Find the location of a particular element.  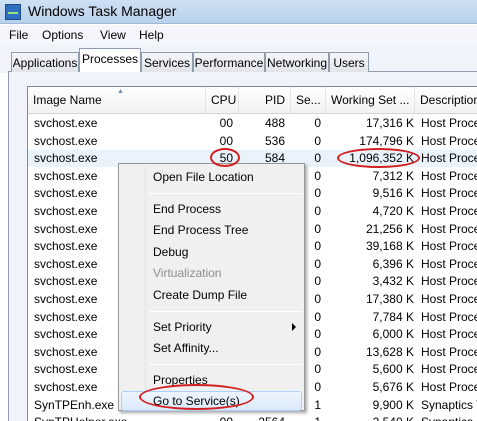

tab-processes: Processes is located at coordinates (110, 60).